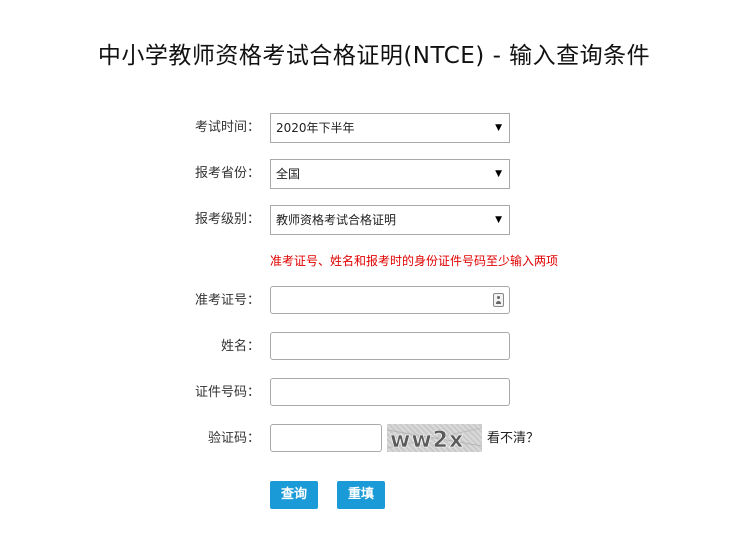  Describe the element at coordinates (390, 174) in the screenshot. I see `province-select: 全国 ▼` at that location.